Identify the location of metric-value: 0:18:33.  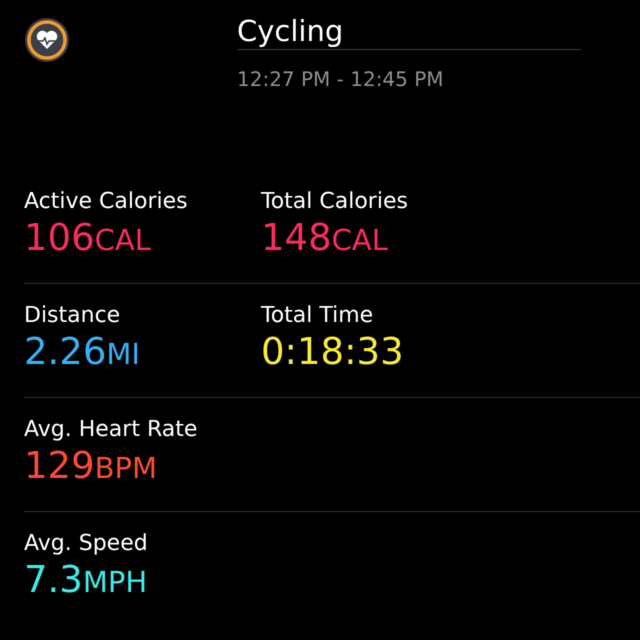
(333, 352).